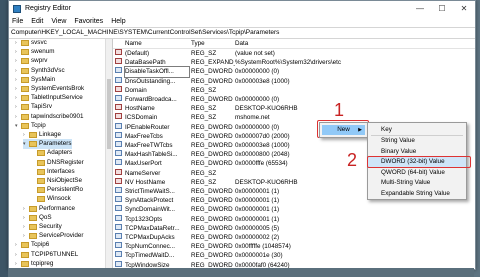 Image resolution: width=480 pixels, height=277 pixels. I want to click on tree-scroll-thumb, so click(109, 114).